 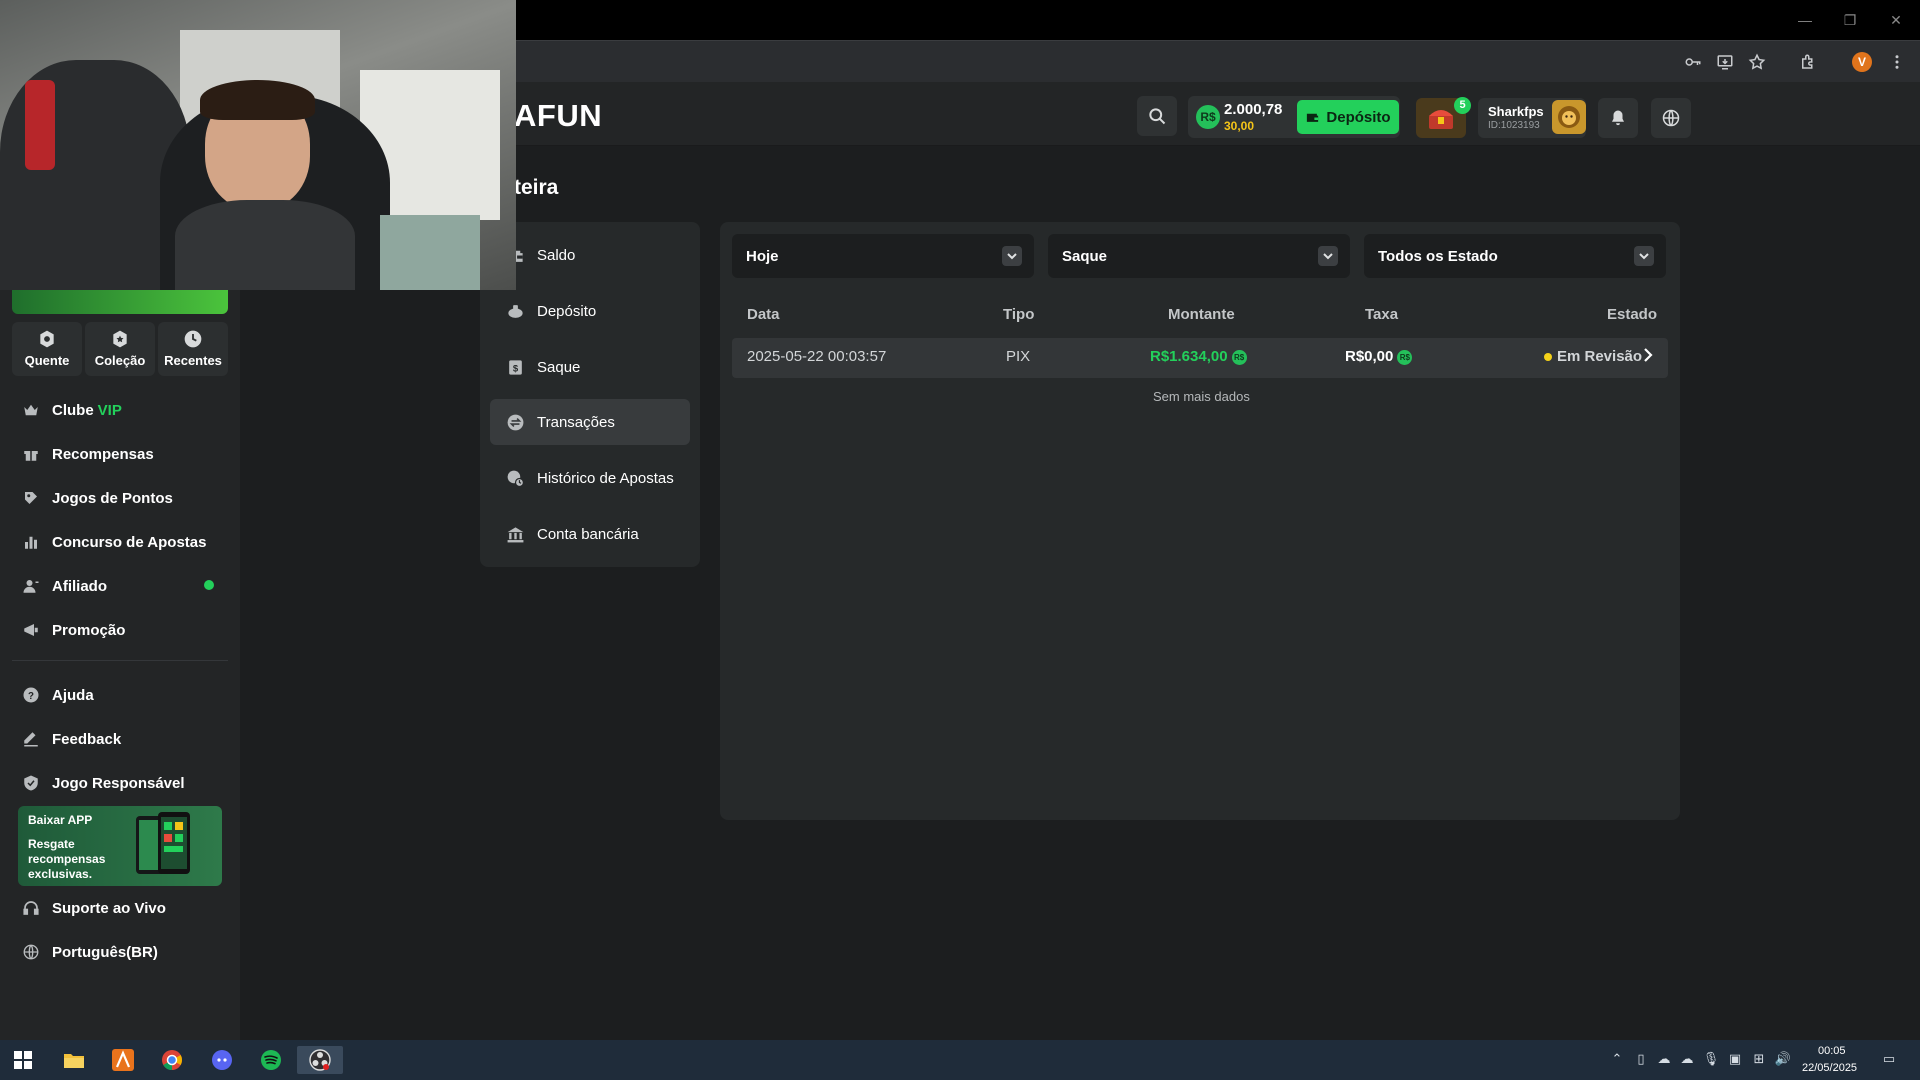 What do you see at coordinates (123, 1060) in the screenshot?
I see `app-a-icon` at bounding box center [123, 1060].